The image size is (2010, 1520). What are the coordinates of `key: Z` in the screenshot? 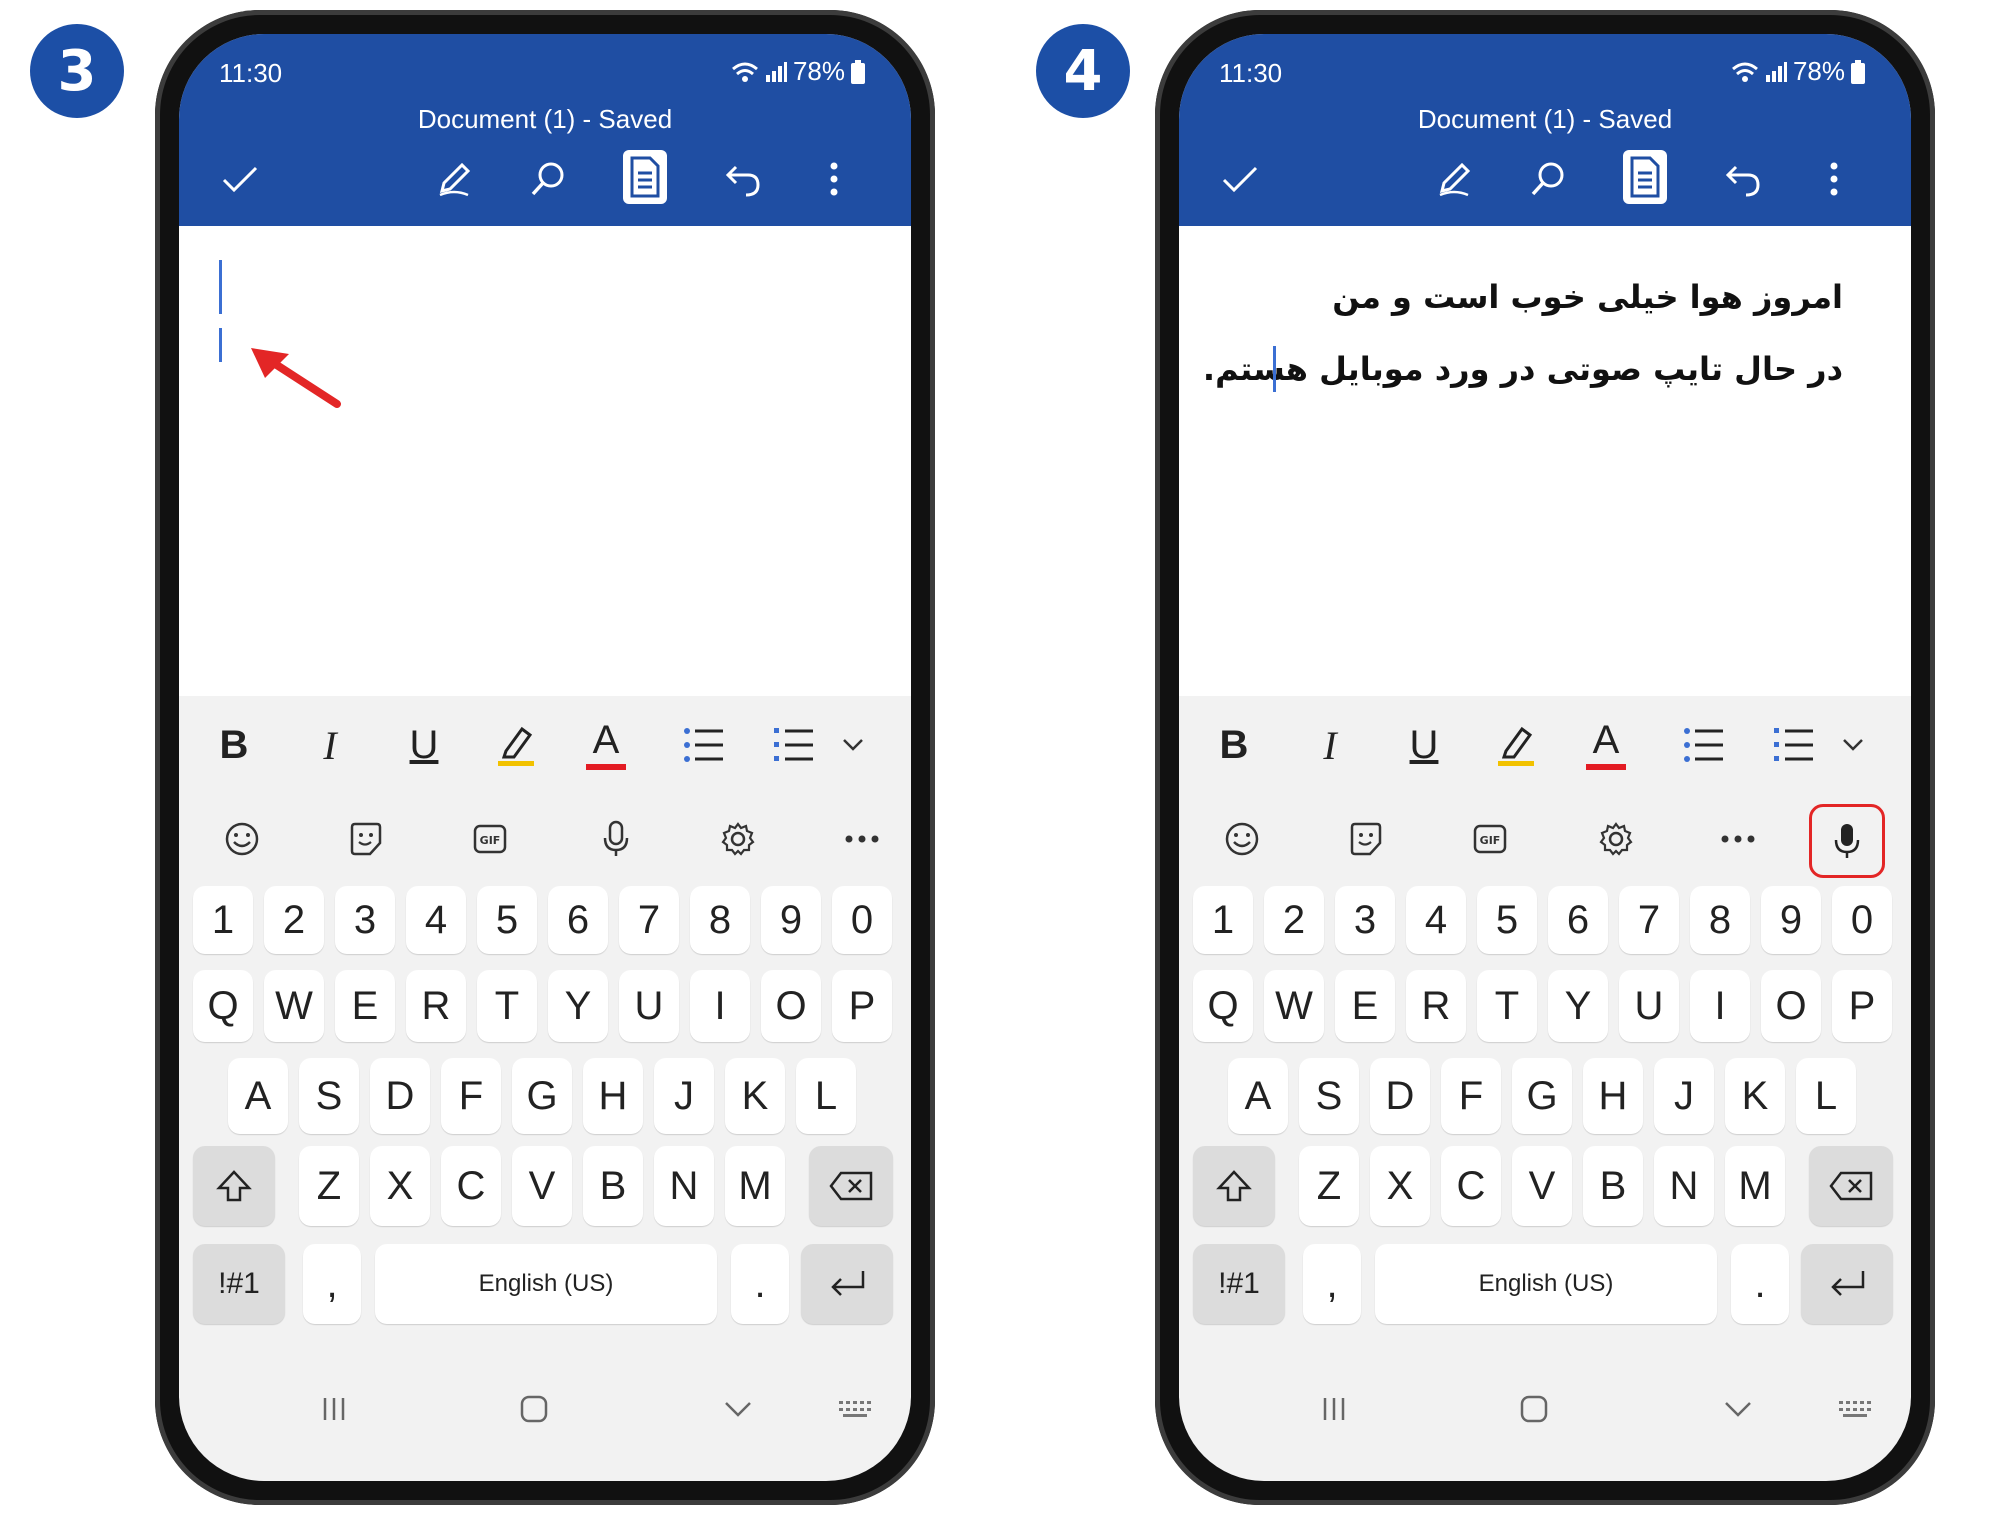 It's located at (329, 1186).